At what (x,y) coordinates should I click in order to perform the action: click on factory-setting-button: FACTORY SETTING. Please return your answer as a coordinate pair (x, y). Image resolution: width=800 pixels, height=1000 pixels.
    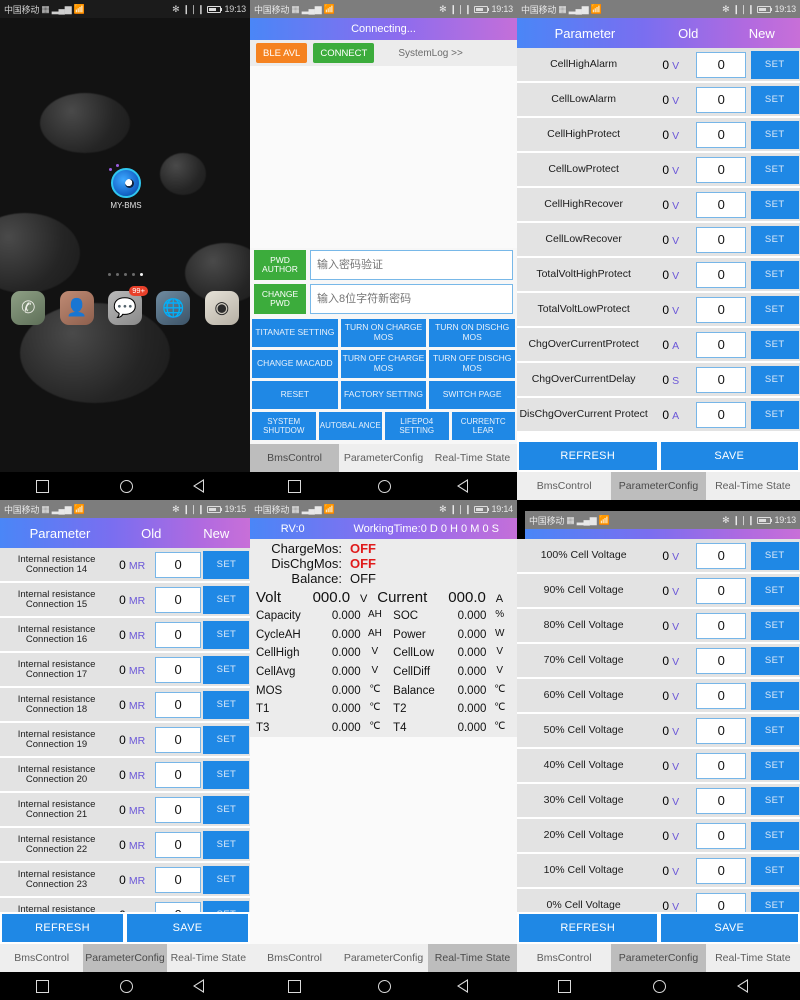
    Looking at the image, I should click on (383, 395).